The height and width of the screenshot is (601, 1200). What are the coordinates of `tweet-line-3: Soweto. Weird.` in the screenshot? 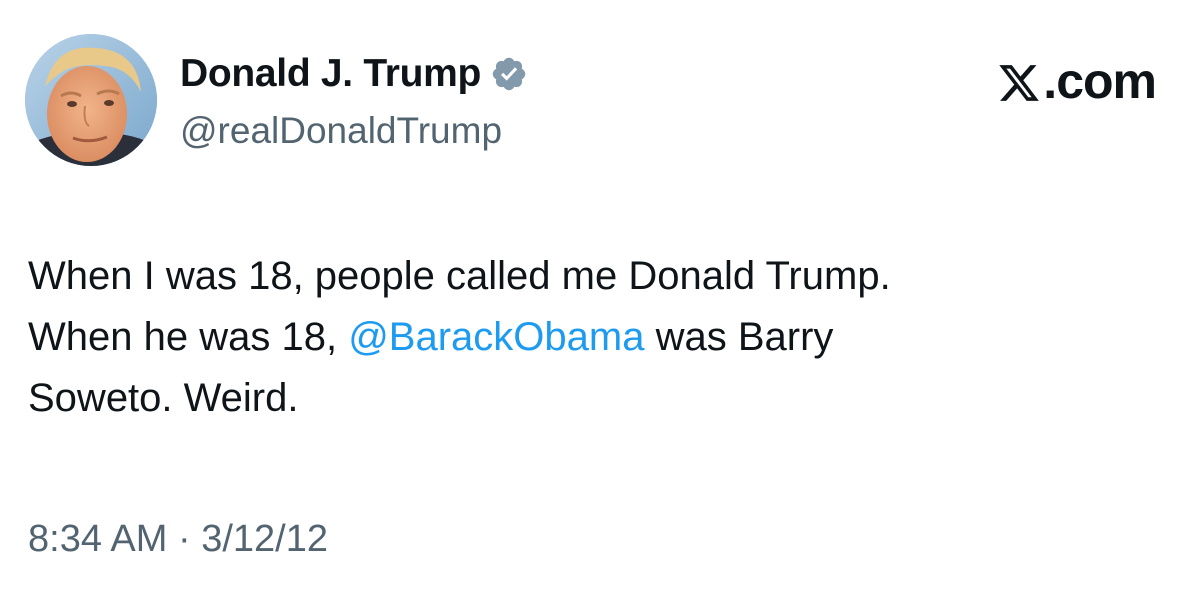 It's located at (163, 398).